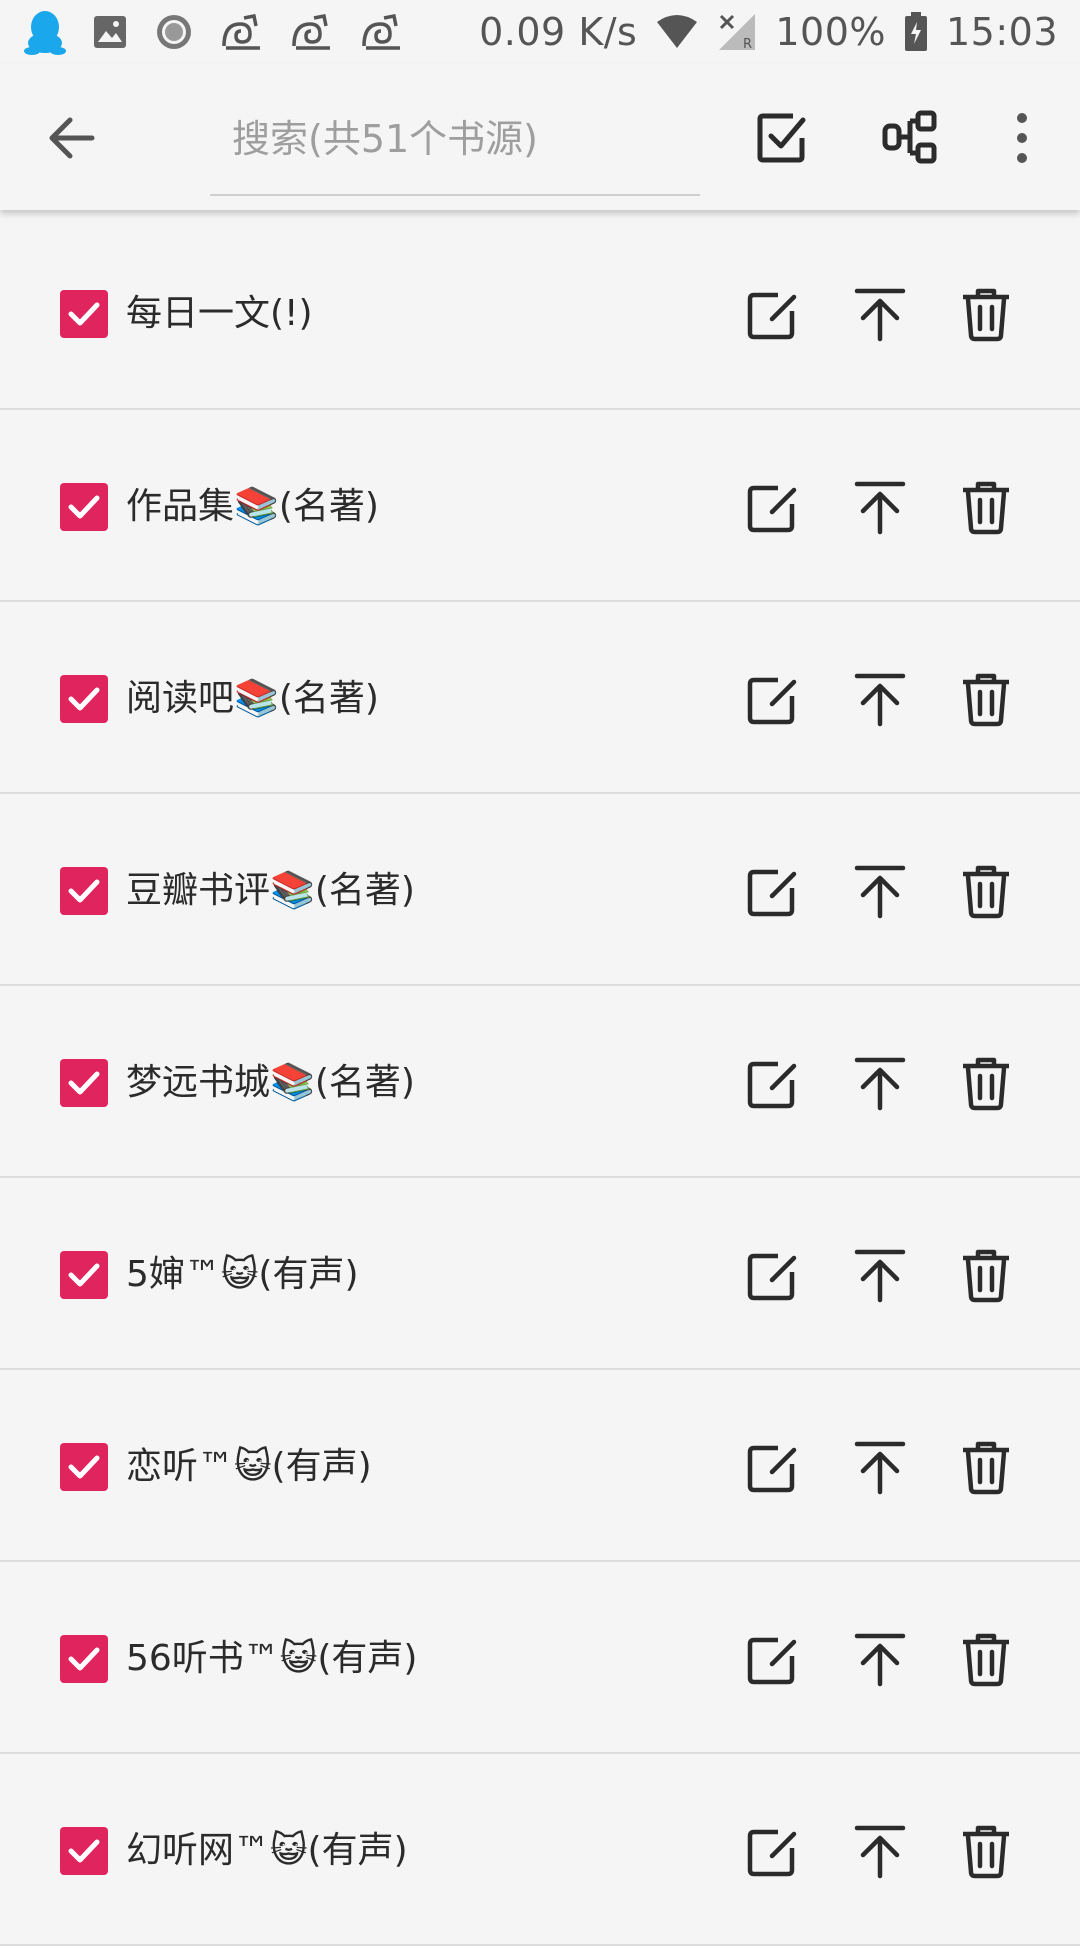  Describe the element at coordinates (1001, 32) in the screenshot. I see `clock: 15:03` at that location.